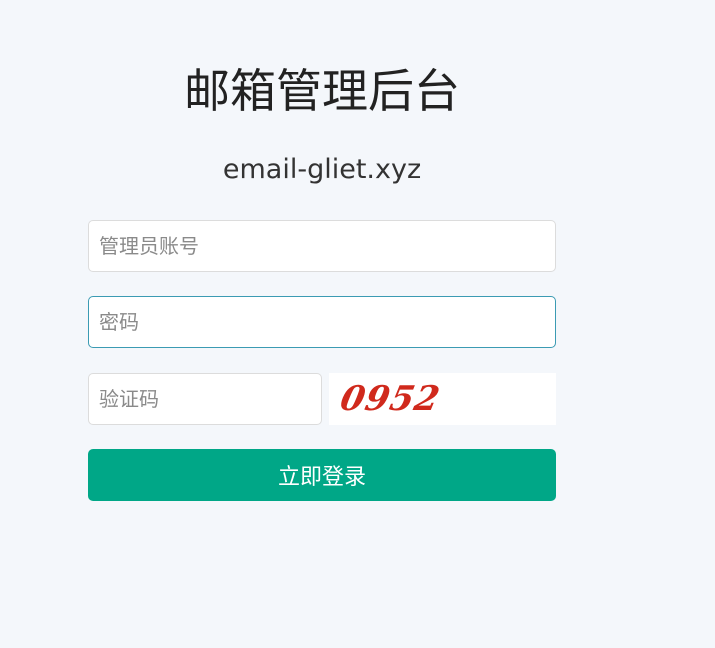  I want to click on site-domain: email-gliet.xyz, so click(322, 169).